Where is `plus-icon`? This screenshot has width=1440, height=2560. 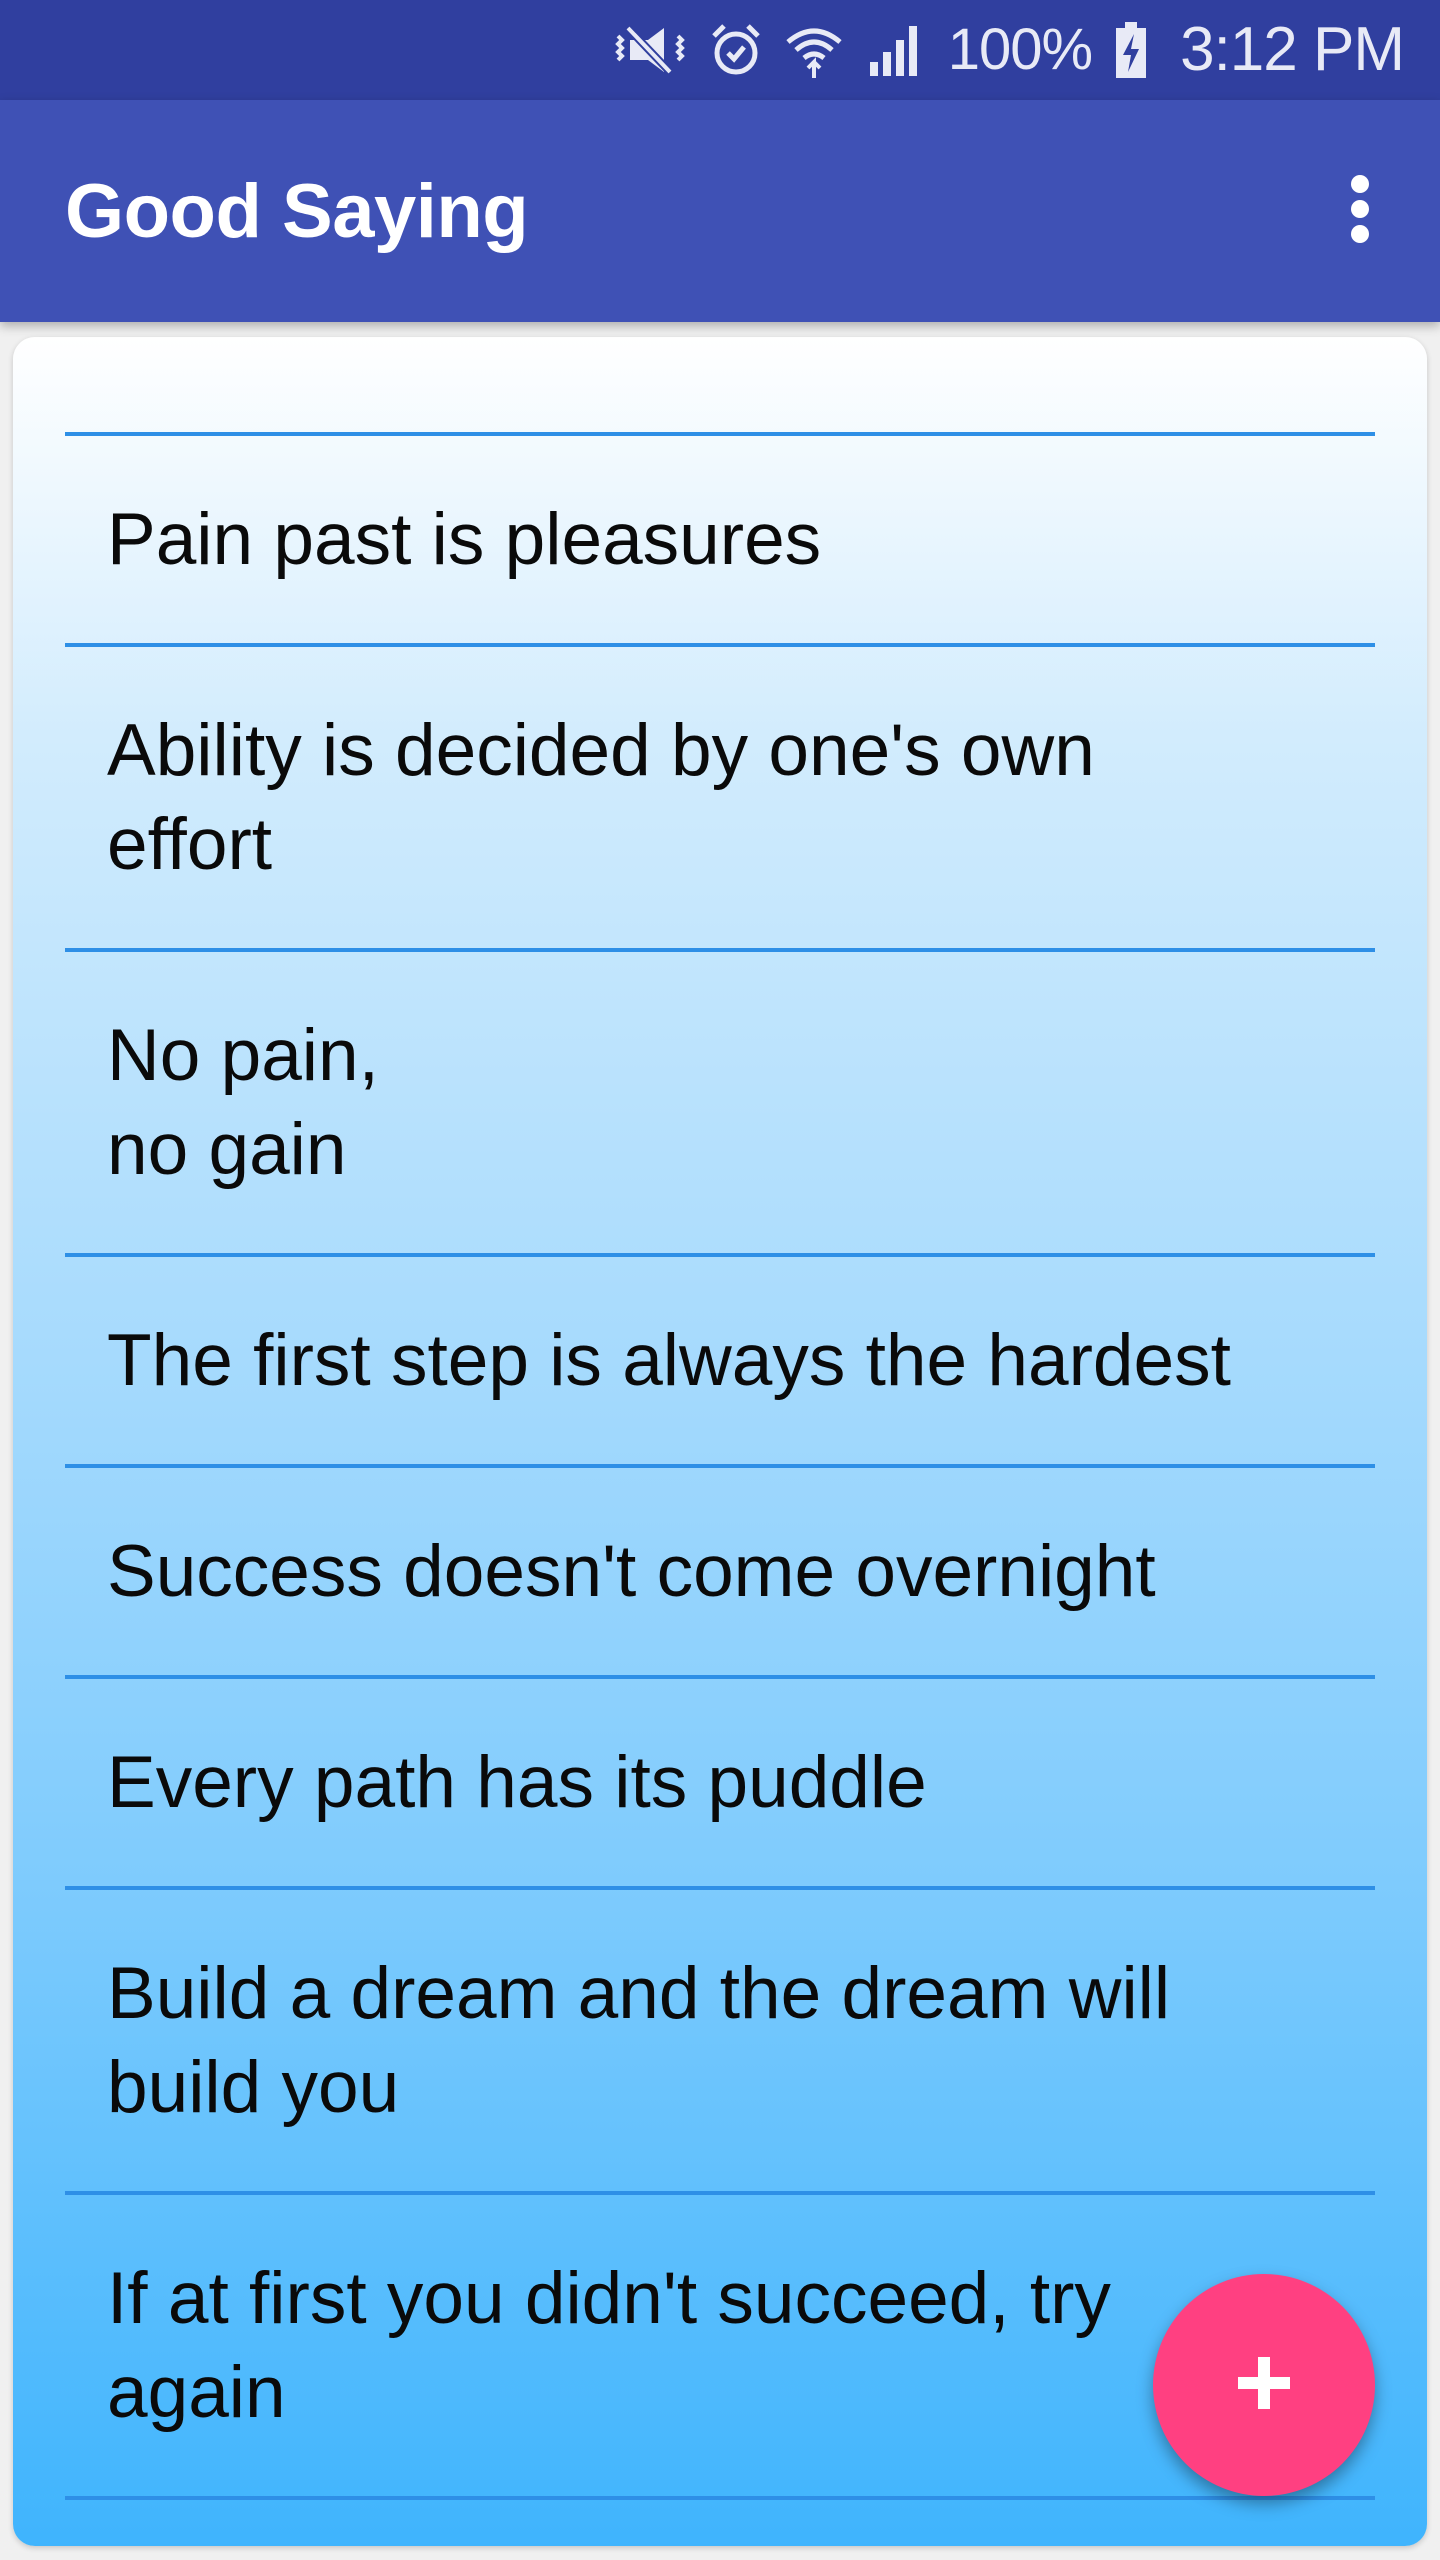
plus-icon is located at coordinates (1264, 2385).